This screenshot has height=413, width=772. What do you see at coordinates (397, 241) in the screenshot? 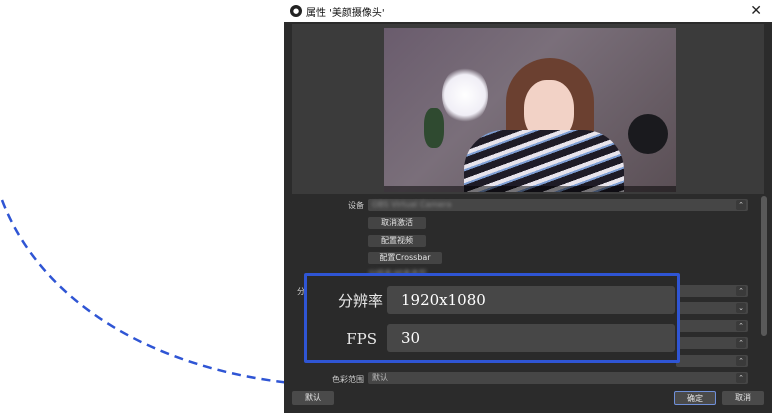
I see `configure-video-button: 配置视频` at bounding box center [397, 241].